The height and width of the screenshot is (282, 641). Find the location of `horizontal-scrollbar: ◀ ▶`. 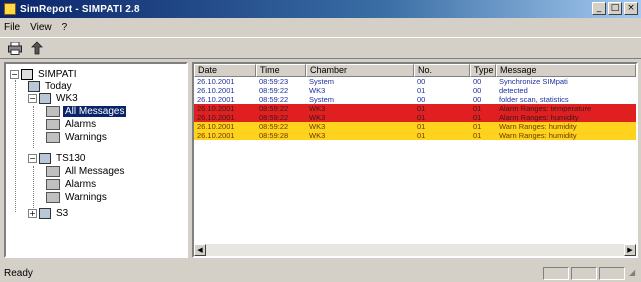

horizontal-scrollbar: ◀ ▶ is located at coordinates (415, 250).